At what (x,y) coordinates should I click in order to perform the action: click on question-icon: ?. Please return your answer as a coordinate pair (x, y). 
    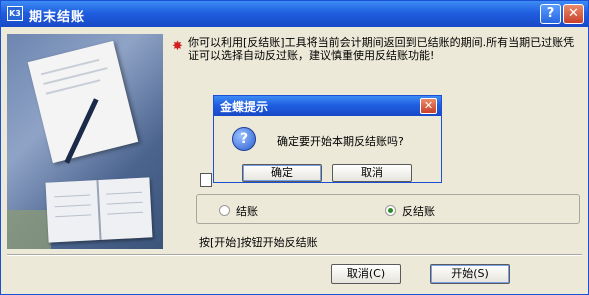
    Looking at the image, I should click on (244, 139).